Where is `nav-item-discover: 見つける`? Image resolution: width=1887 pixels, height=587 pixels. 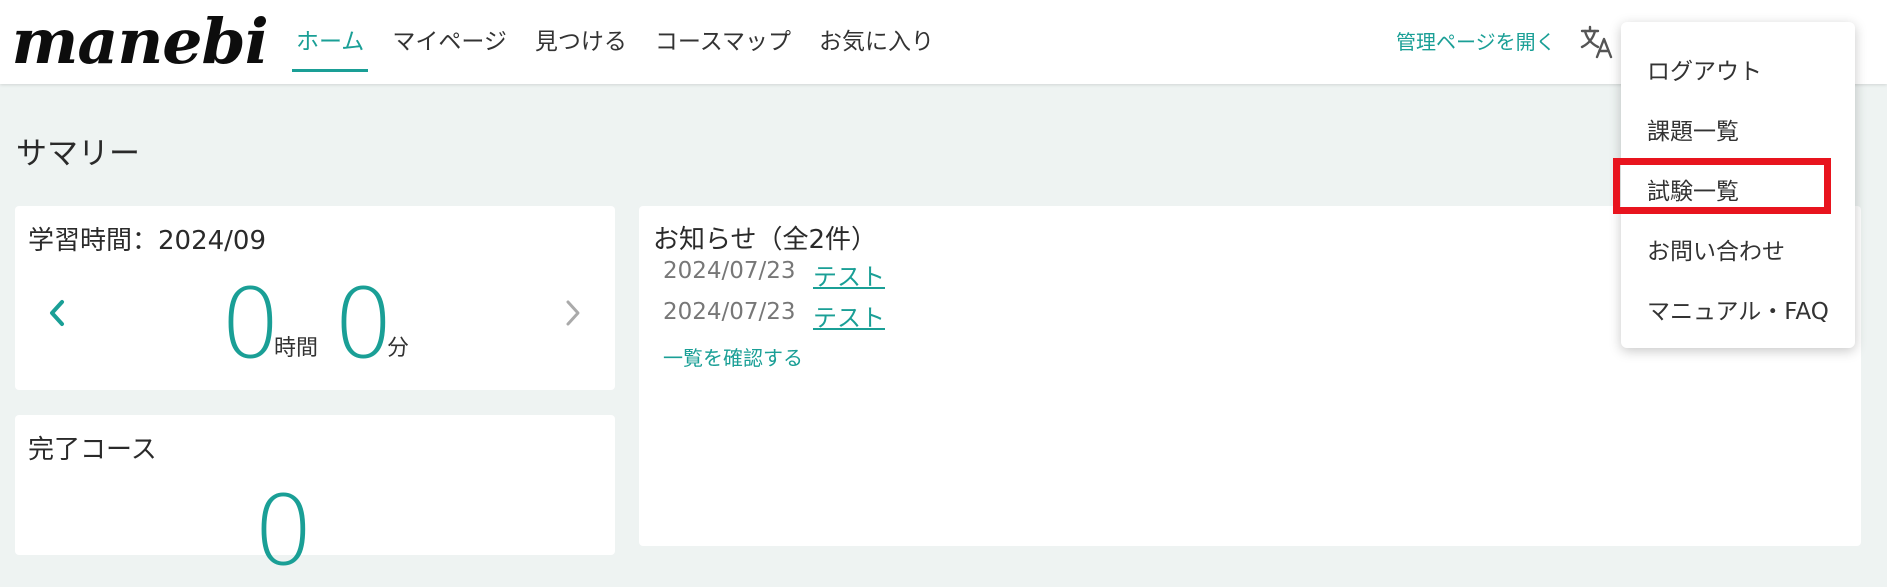 nav-item-discover: 見つける is located at coordinates (581, 42).